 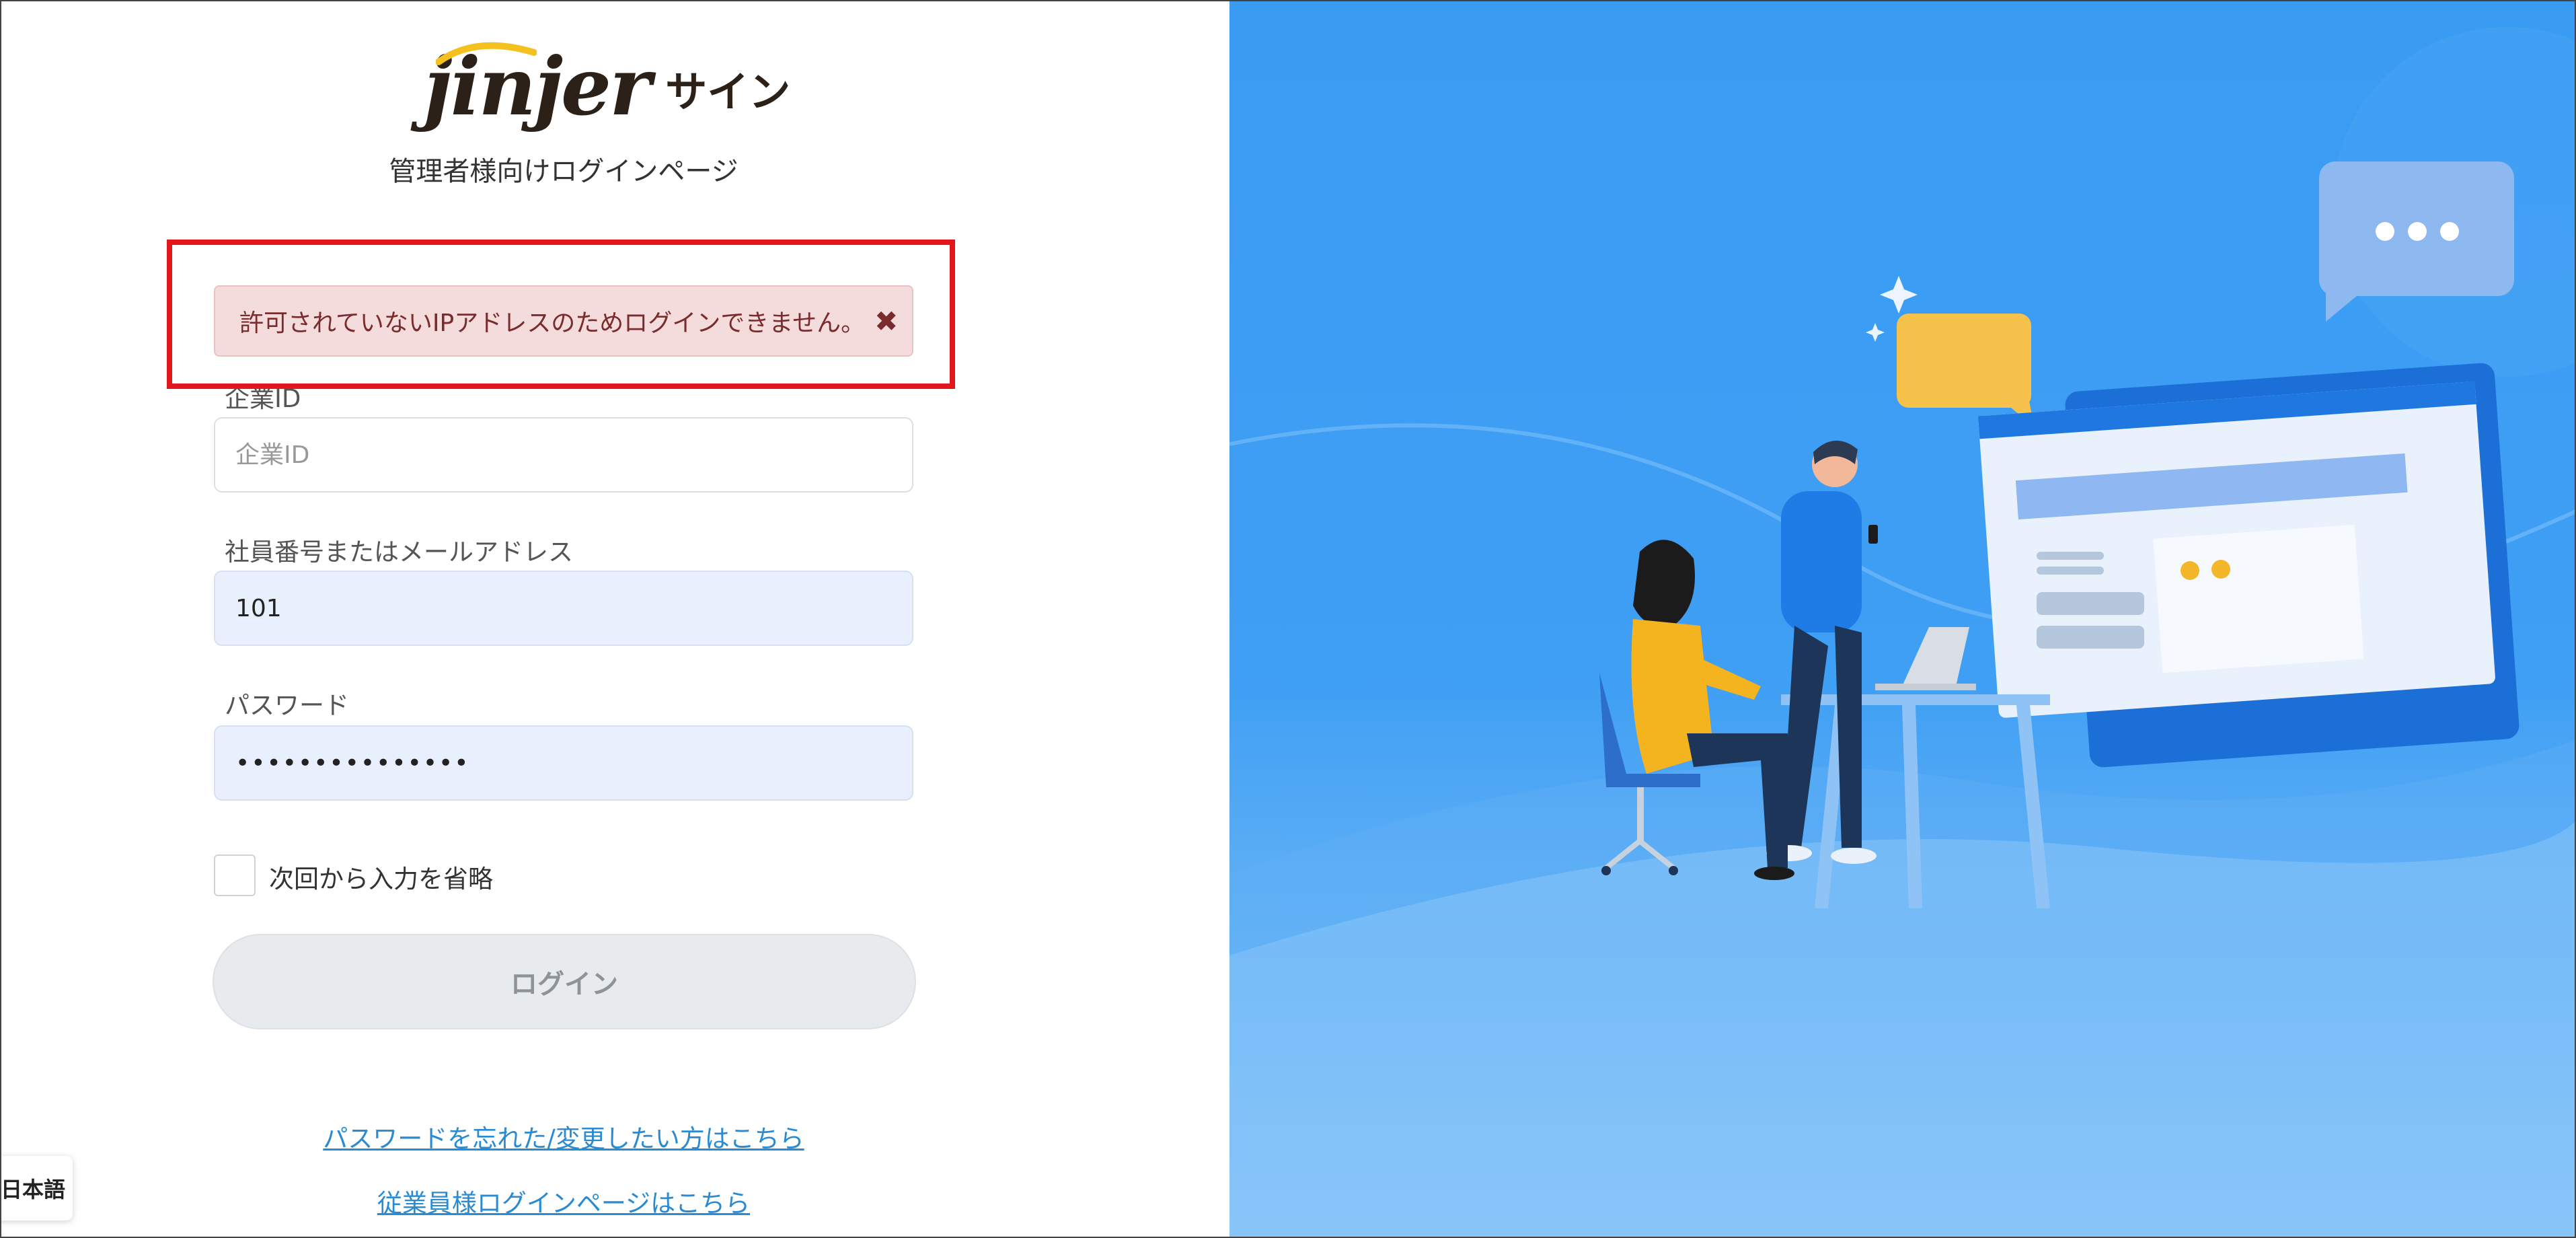 I want to click on password-input, so click(x=563, y=763).